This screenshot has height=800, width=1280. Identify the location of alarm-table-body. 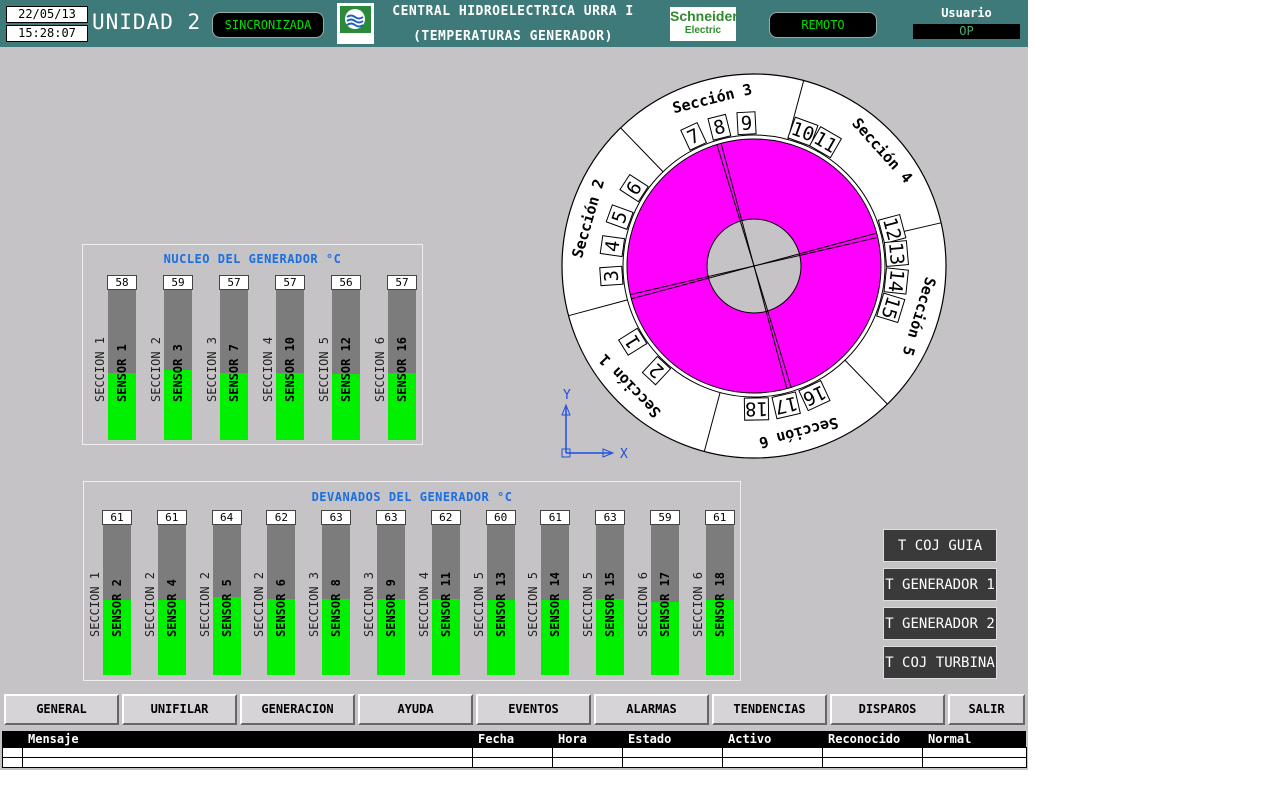
(514, 757).